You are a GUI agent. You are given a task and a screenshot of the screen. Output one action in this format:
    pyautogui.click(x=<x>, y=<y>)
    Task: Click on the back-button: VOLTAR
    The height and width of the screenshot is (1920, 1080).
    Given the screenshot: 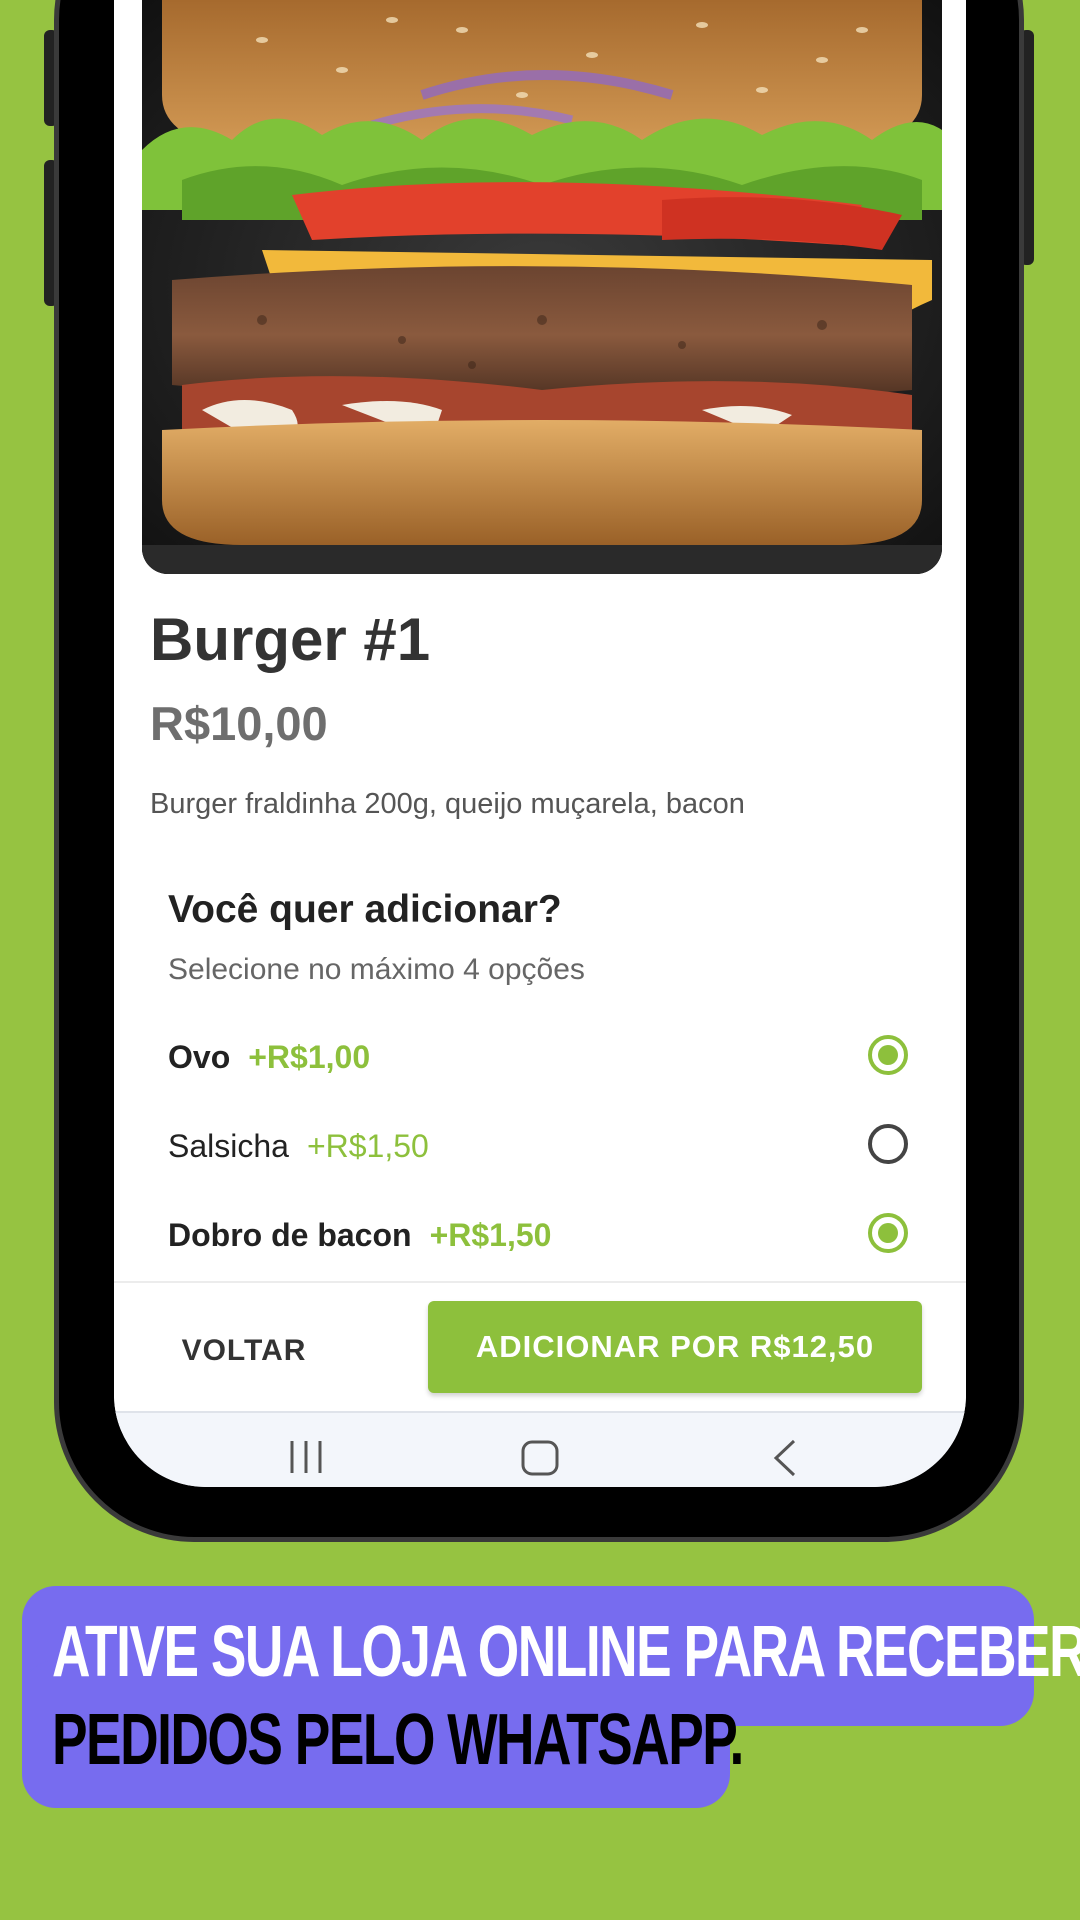 What is the action you would take?
    pyautogui.click(x=244, y=1351)
    